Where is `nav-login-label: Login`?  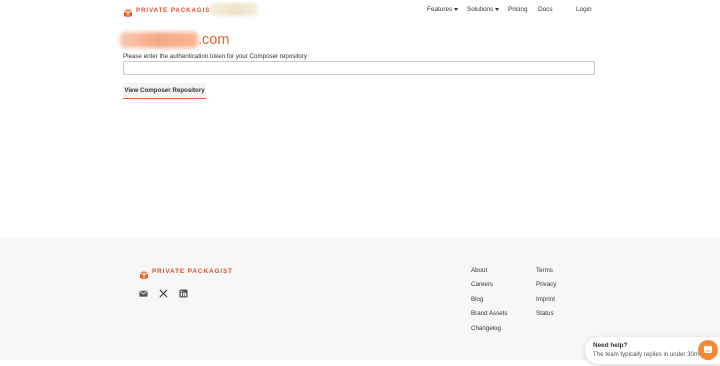 nav-login-label: Login is located at coordinates (584, 9).